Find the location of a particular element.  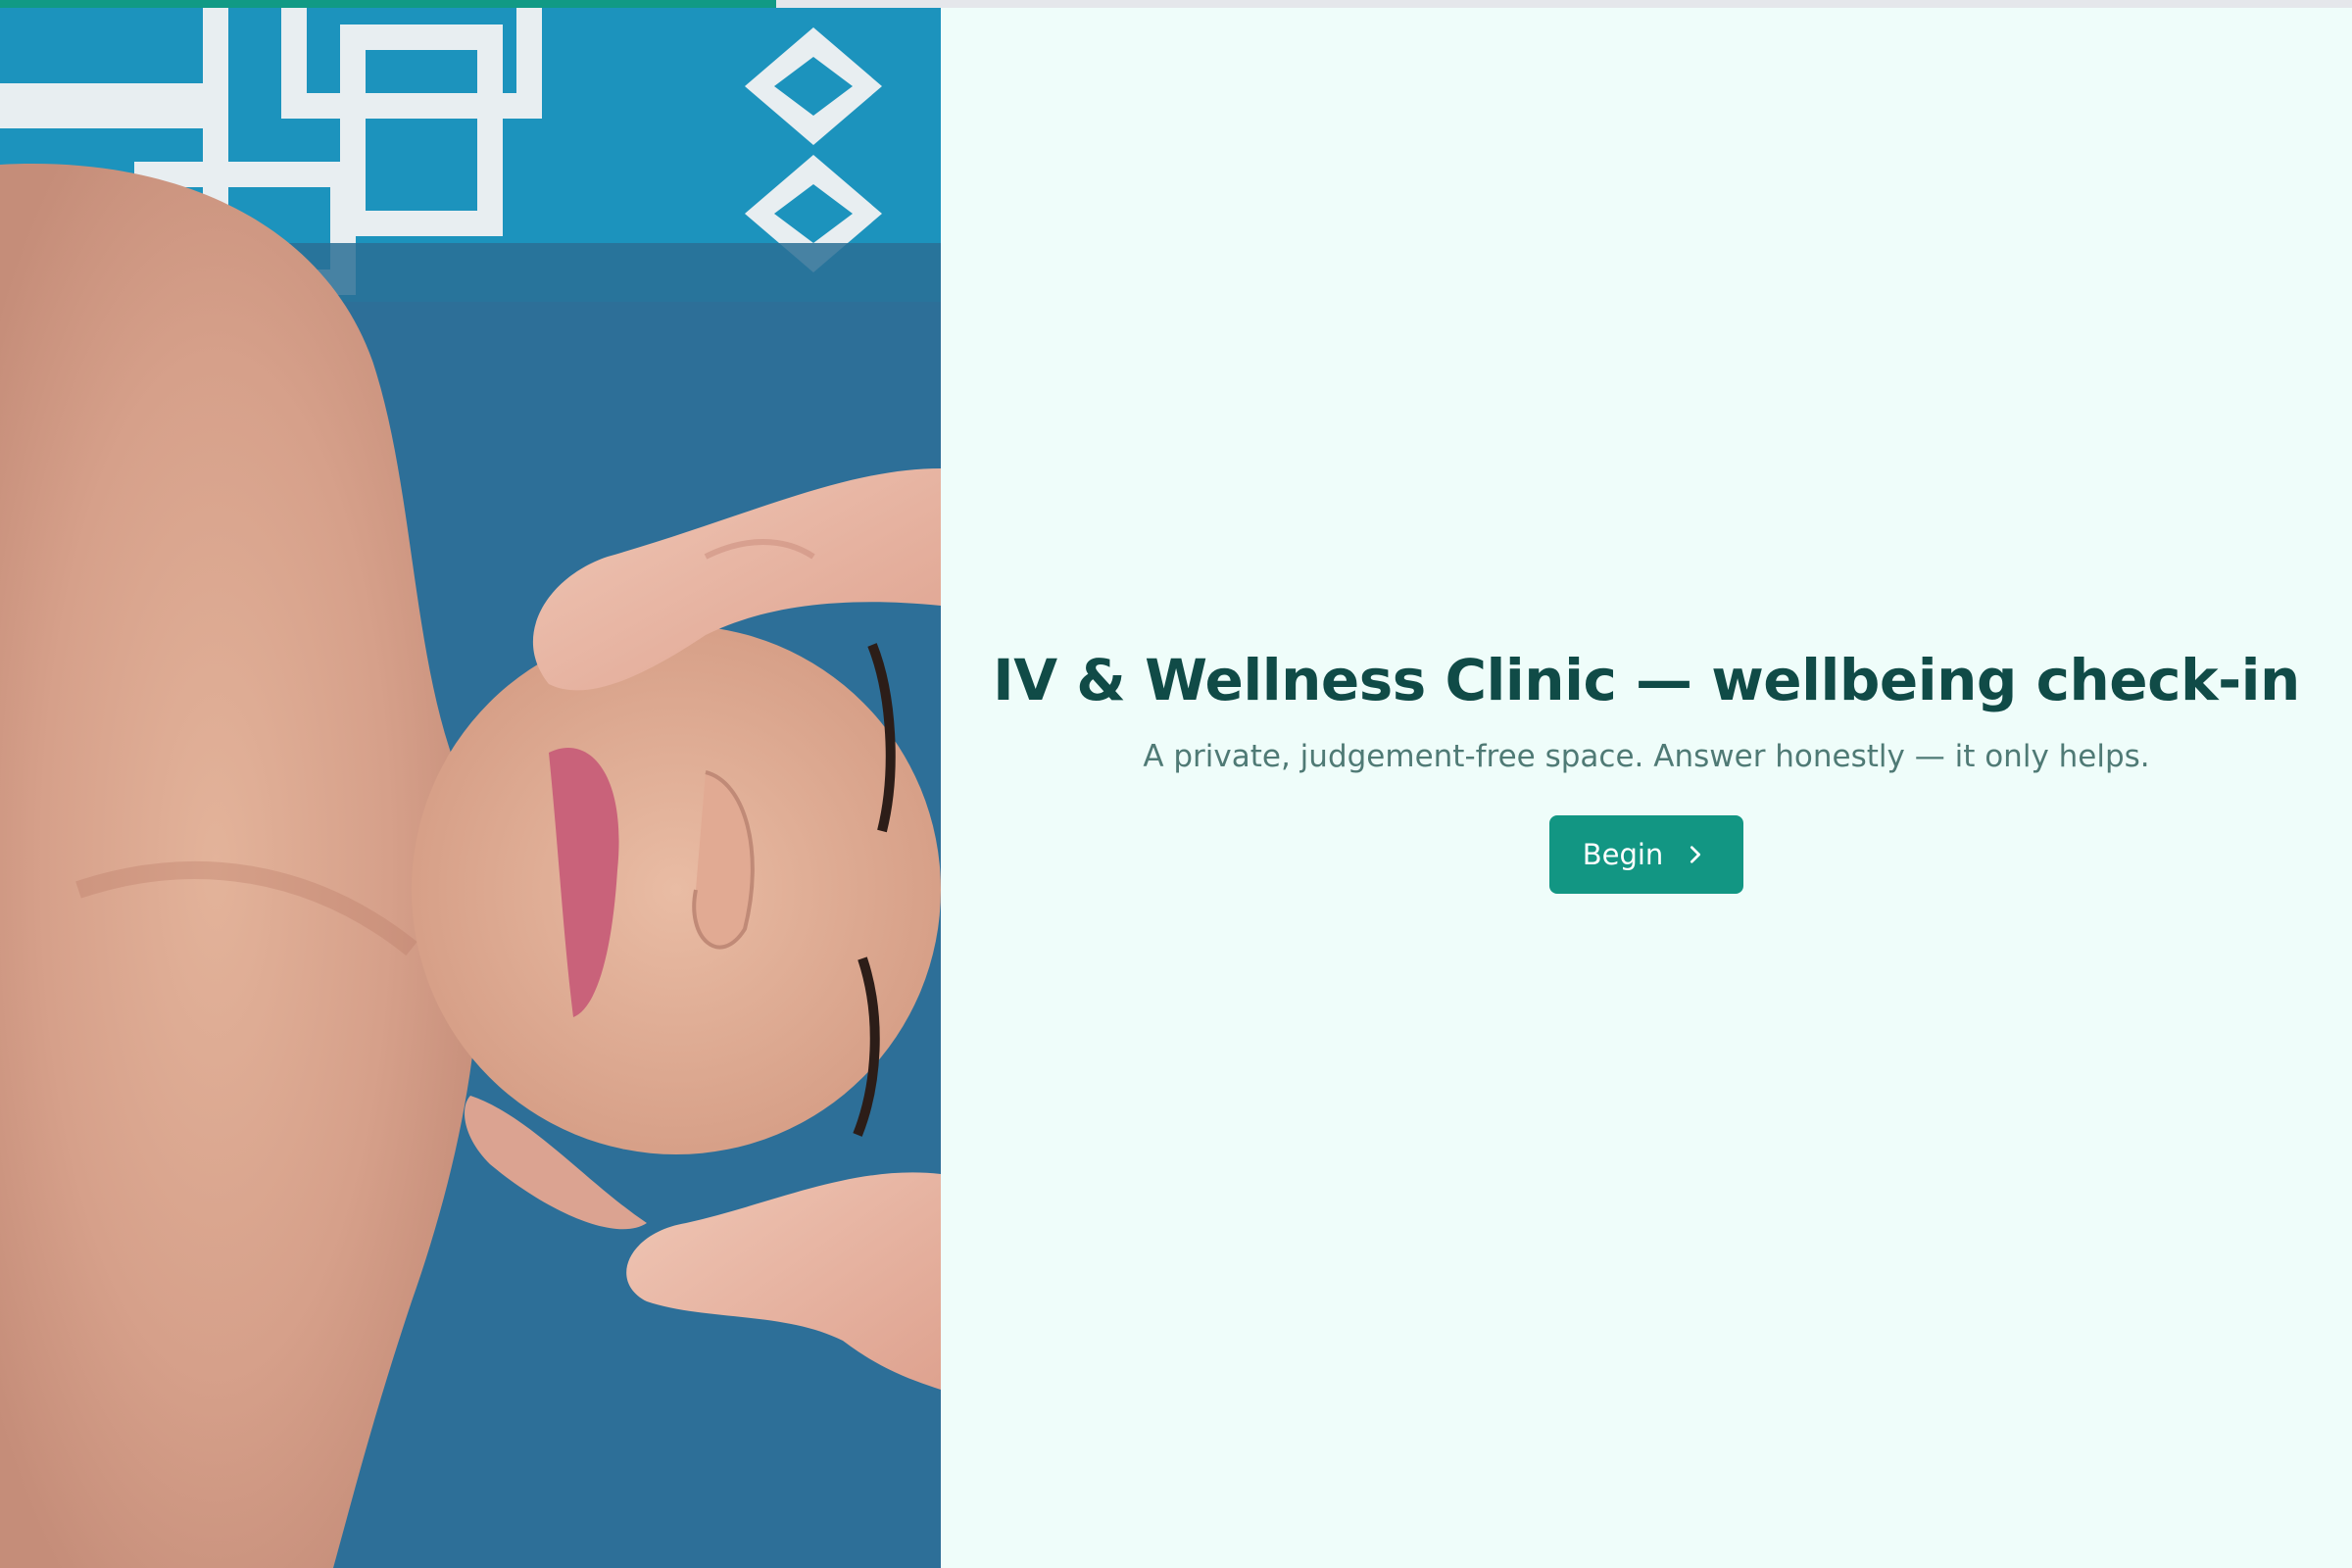

chevron-right-icon is located at coordinates (1695, 854).